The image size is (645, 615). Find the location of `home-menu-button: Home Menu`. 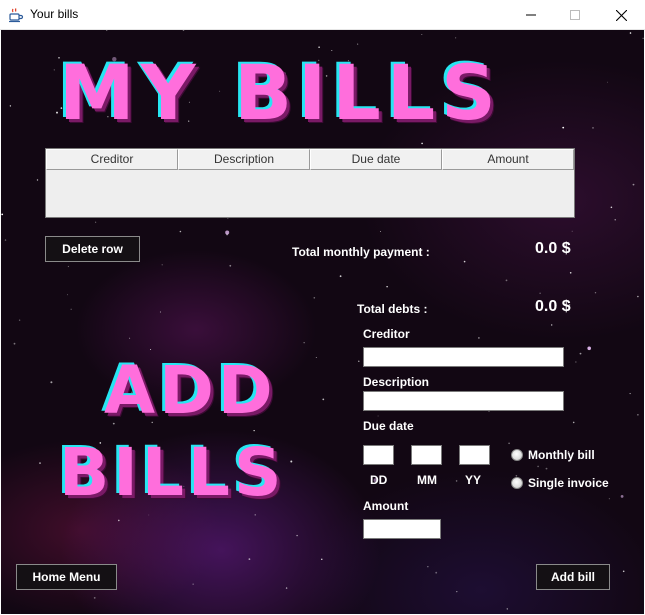

home-menu-button: Home Menu is located at coordinates (66, 577).